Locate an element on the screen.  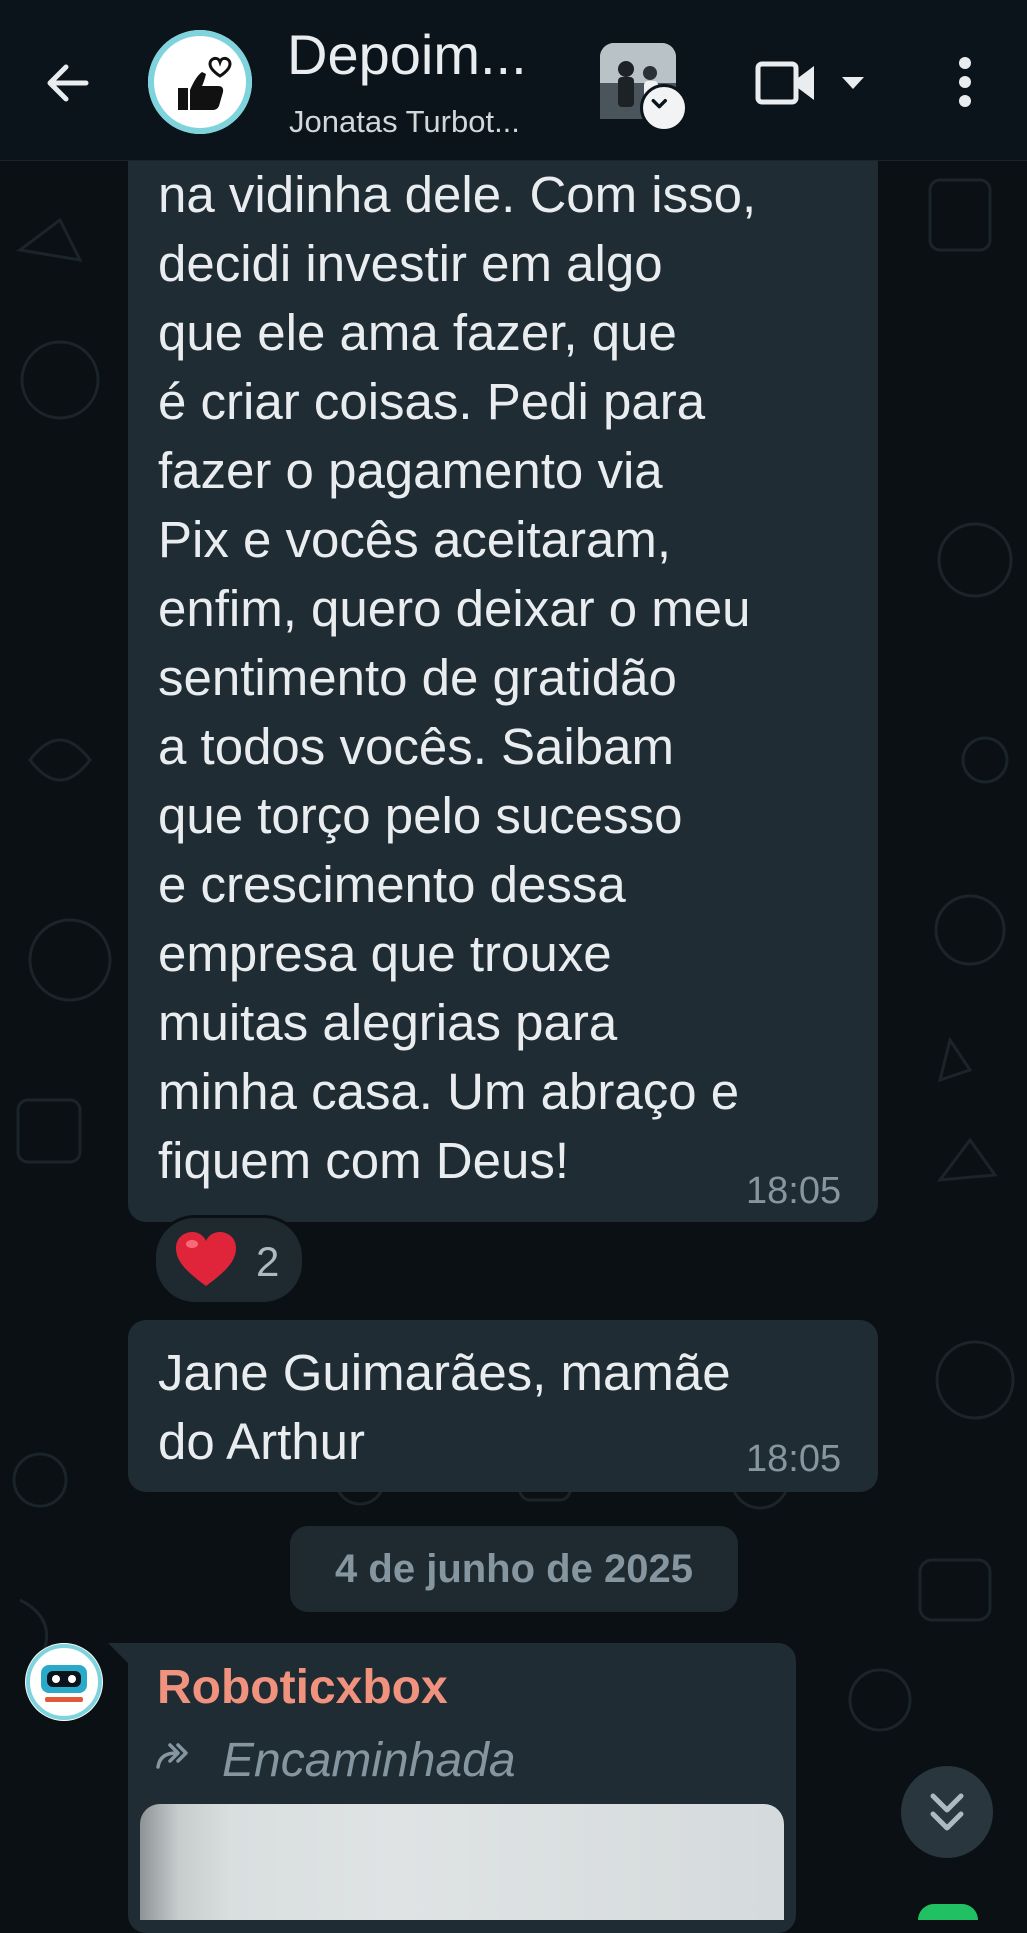
message-line: minha casa. Um abraço e is located at coordinates (449, 1091).